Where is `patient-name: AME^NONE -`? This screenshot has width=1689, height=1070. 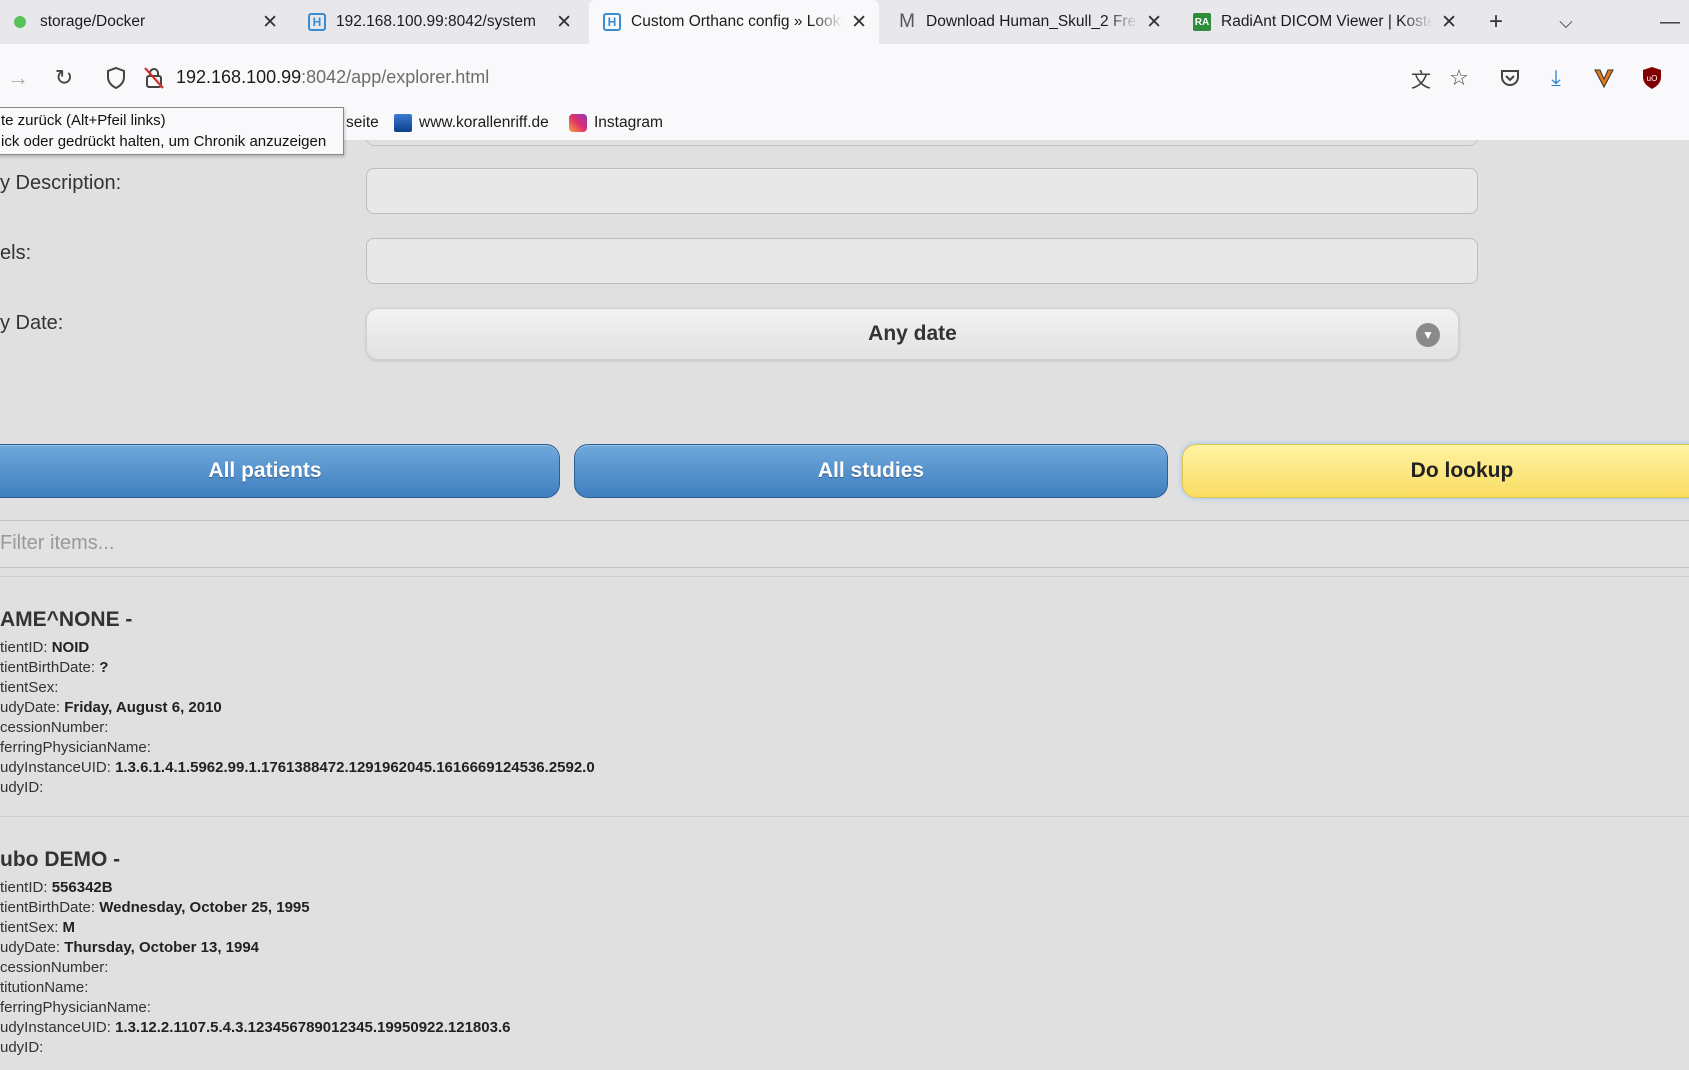 patient-name: AME^NONE - is located at coordinates (66, 619).